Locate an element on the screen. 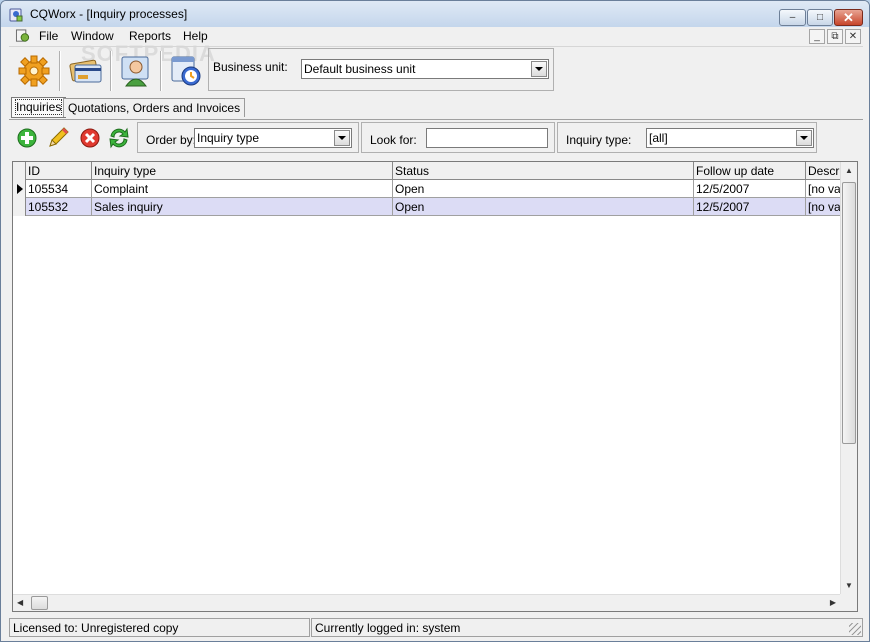 This screenshot has height=642, width=870. inquiry-type-panel: Inquiry type: [all] is located at coordinates (687, 137).